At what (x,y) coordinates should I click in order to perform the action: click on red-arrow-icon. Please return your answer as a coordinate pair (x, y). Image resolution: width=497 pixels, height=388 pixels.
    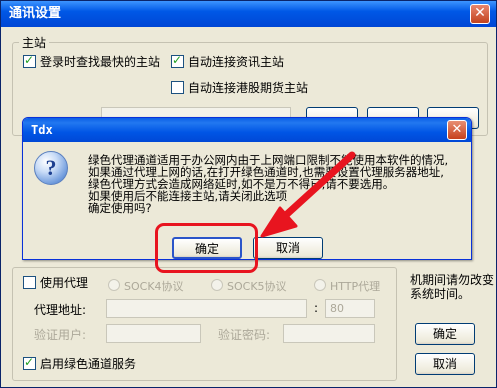
    Looking at the image, I should click on (308, 194).